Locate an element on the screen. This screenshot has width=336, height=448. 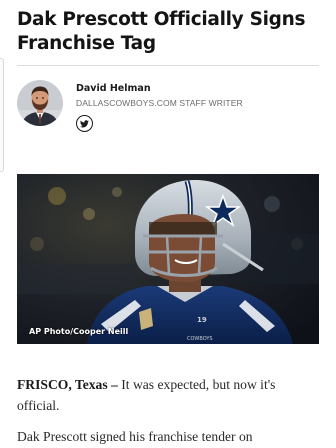
author-avatar is located at coordinates (40, 103).